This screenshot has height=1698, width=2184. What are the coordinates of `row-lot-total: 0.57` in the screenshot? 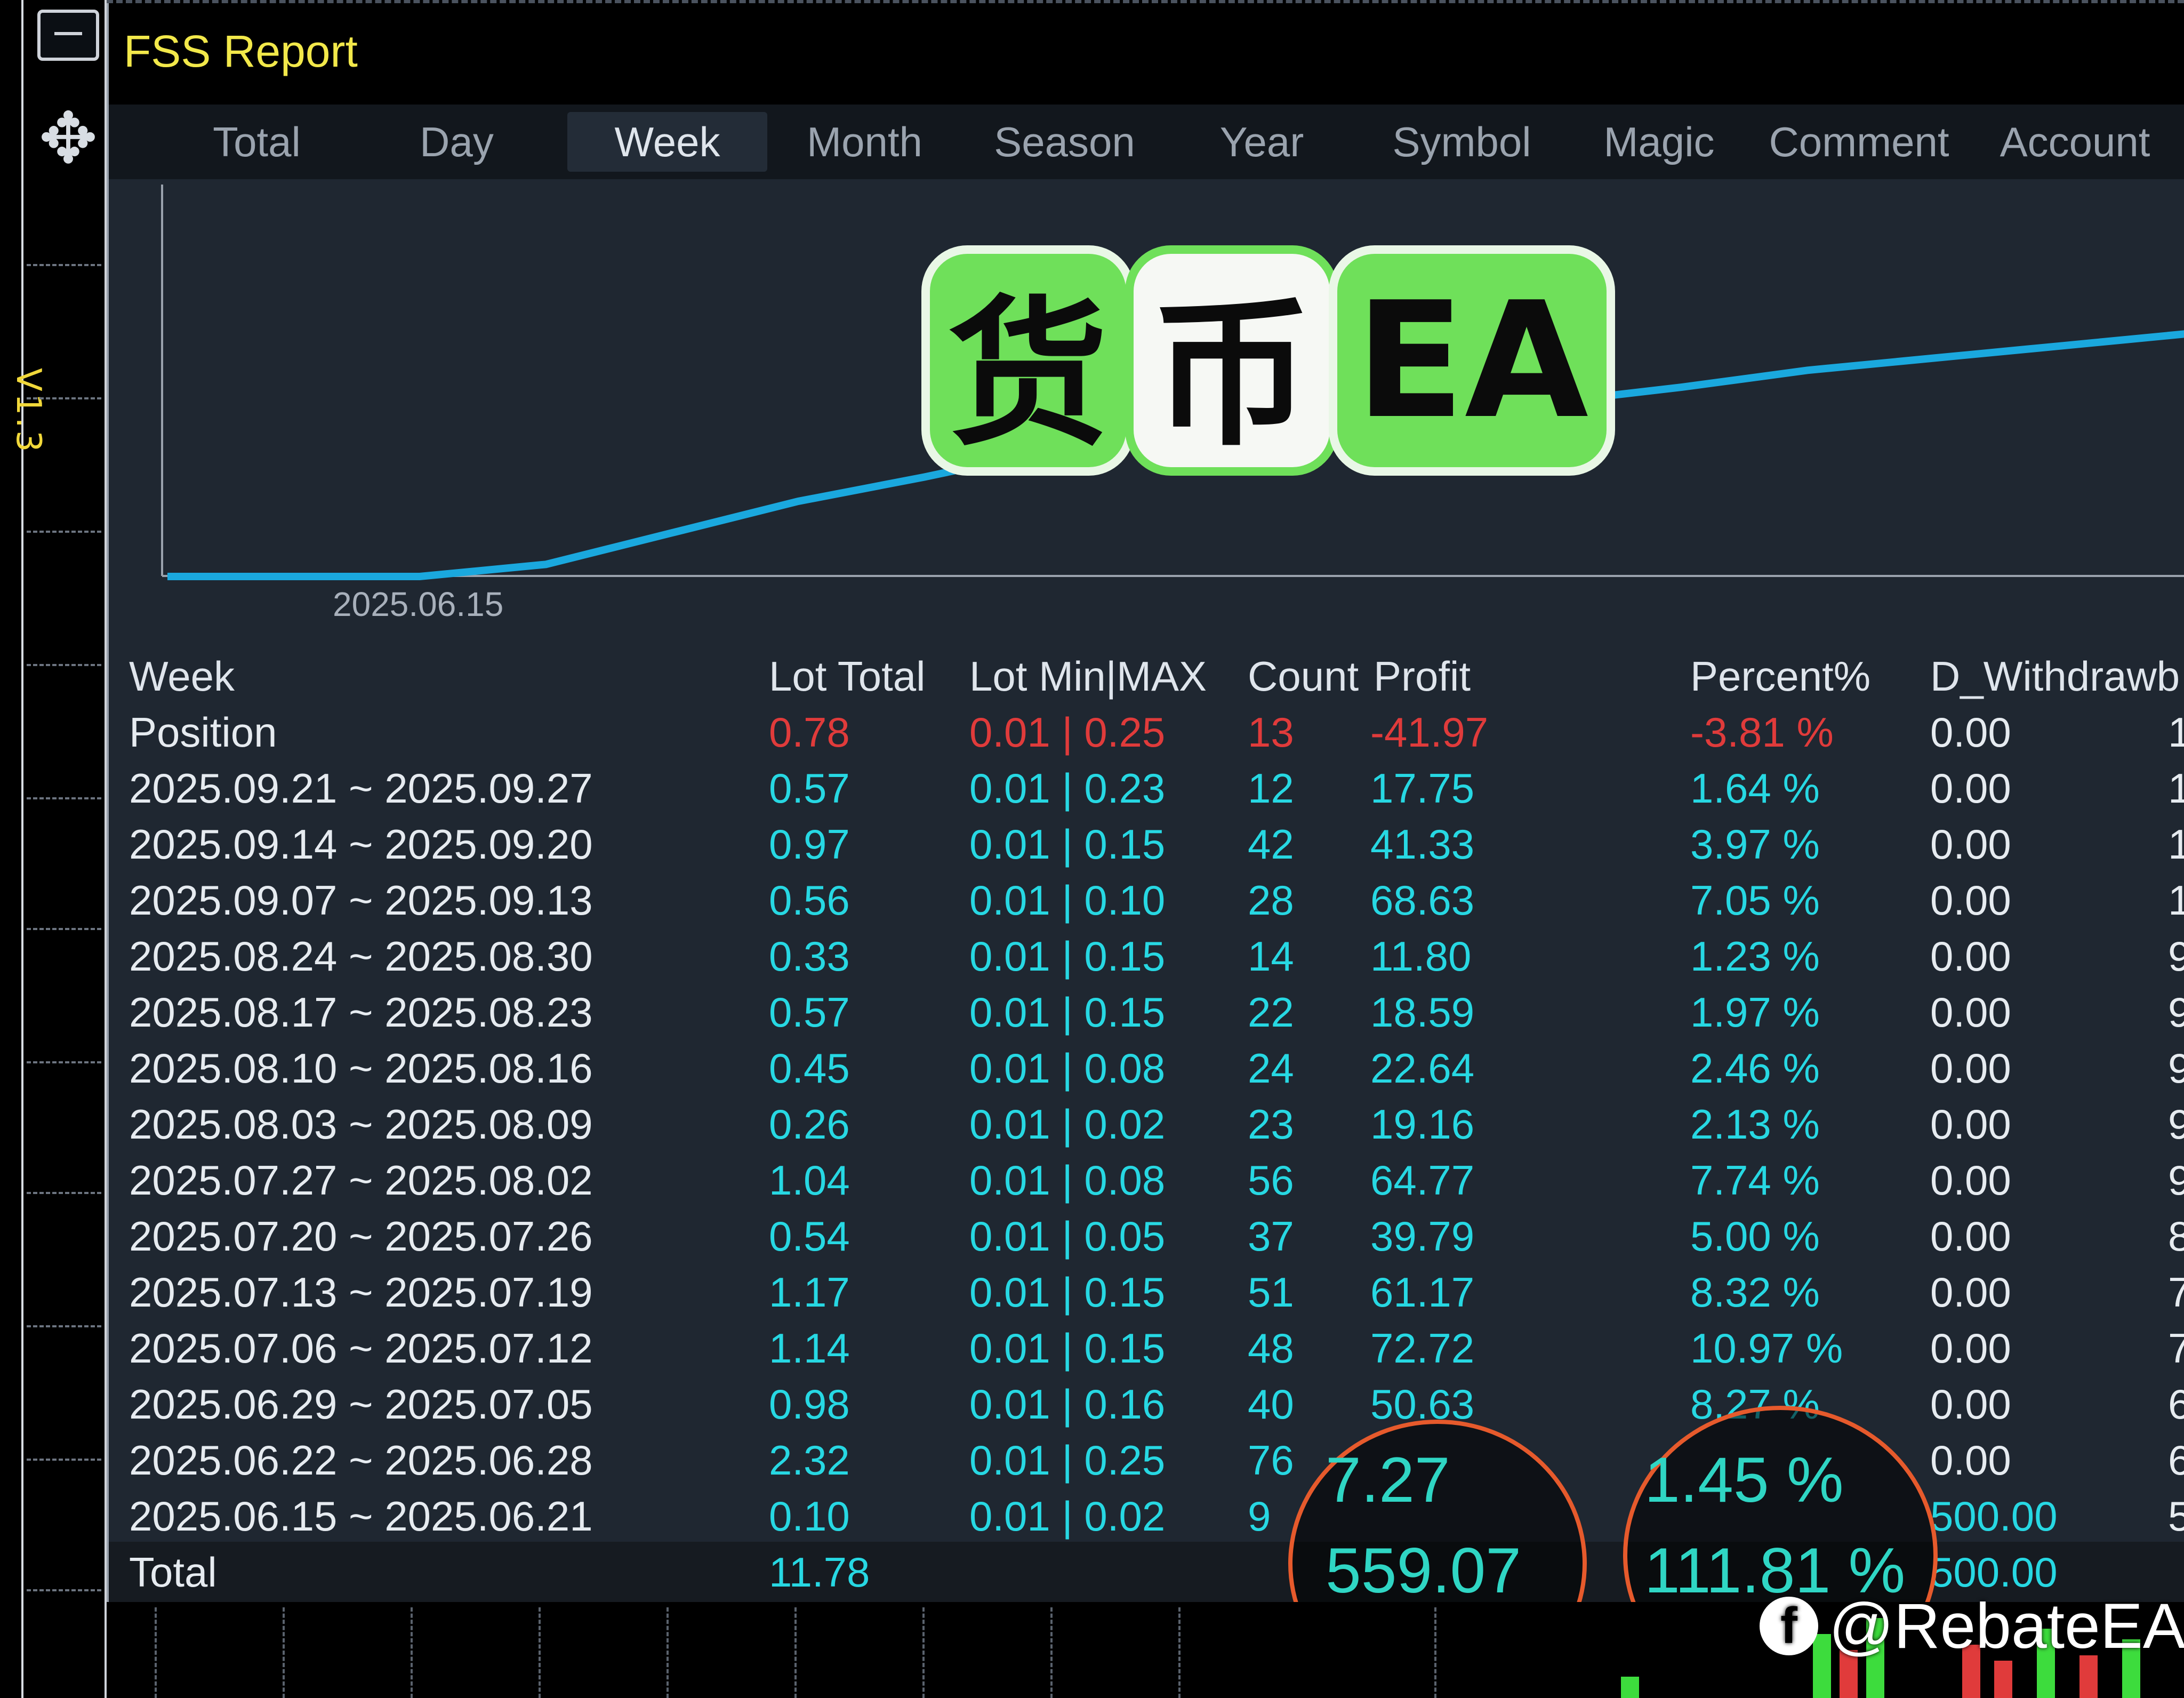 It's located at (809, 788).